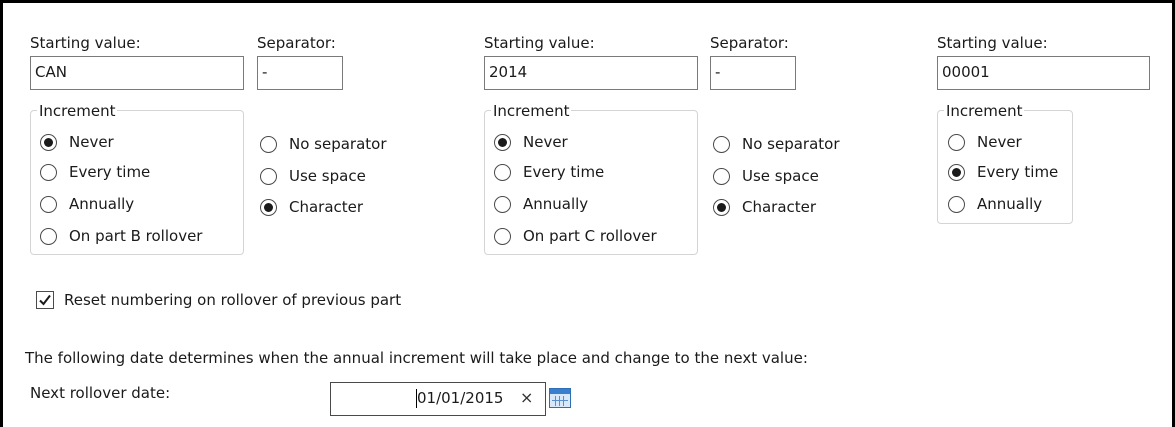 The width and height of the screenshot is (1175, 427). Describe the element at coordinates (100, 393) in the screenshot. I see `next-rollover-date-label: Next rollover date:` at that location.